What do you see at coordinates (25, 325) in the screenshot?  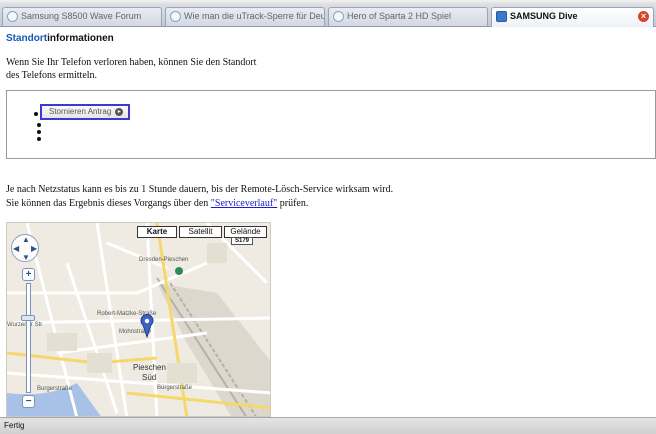 I see `map-label-street: Wurzener Str` at bounding box center [25, 325].